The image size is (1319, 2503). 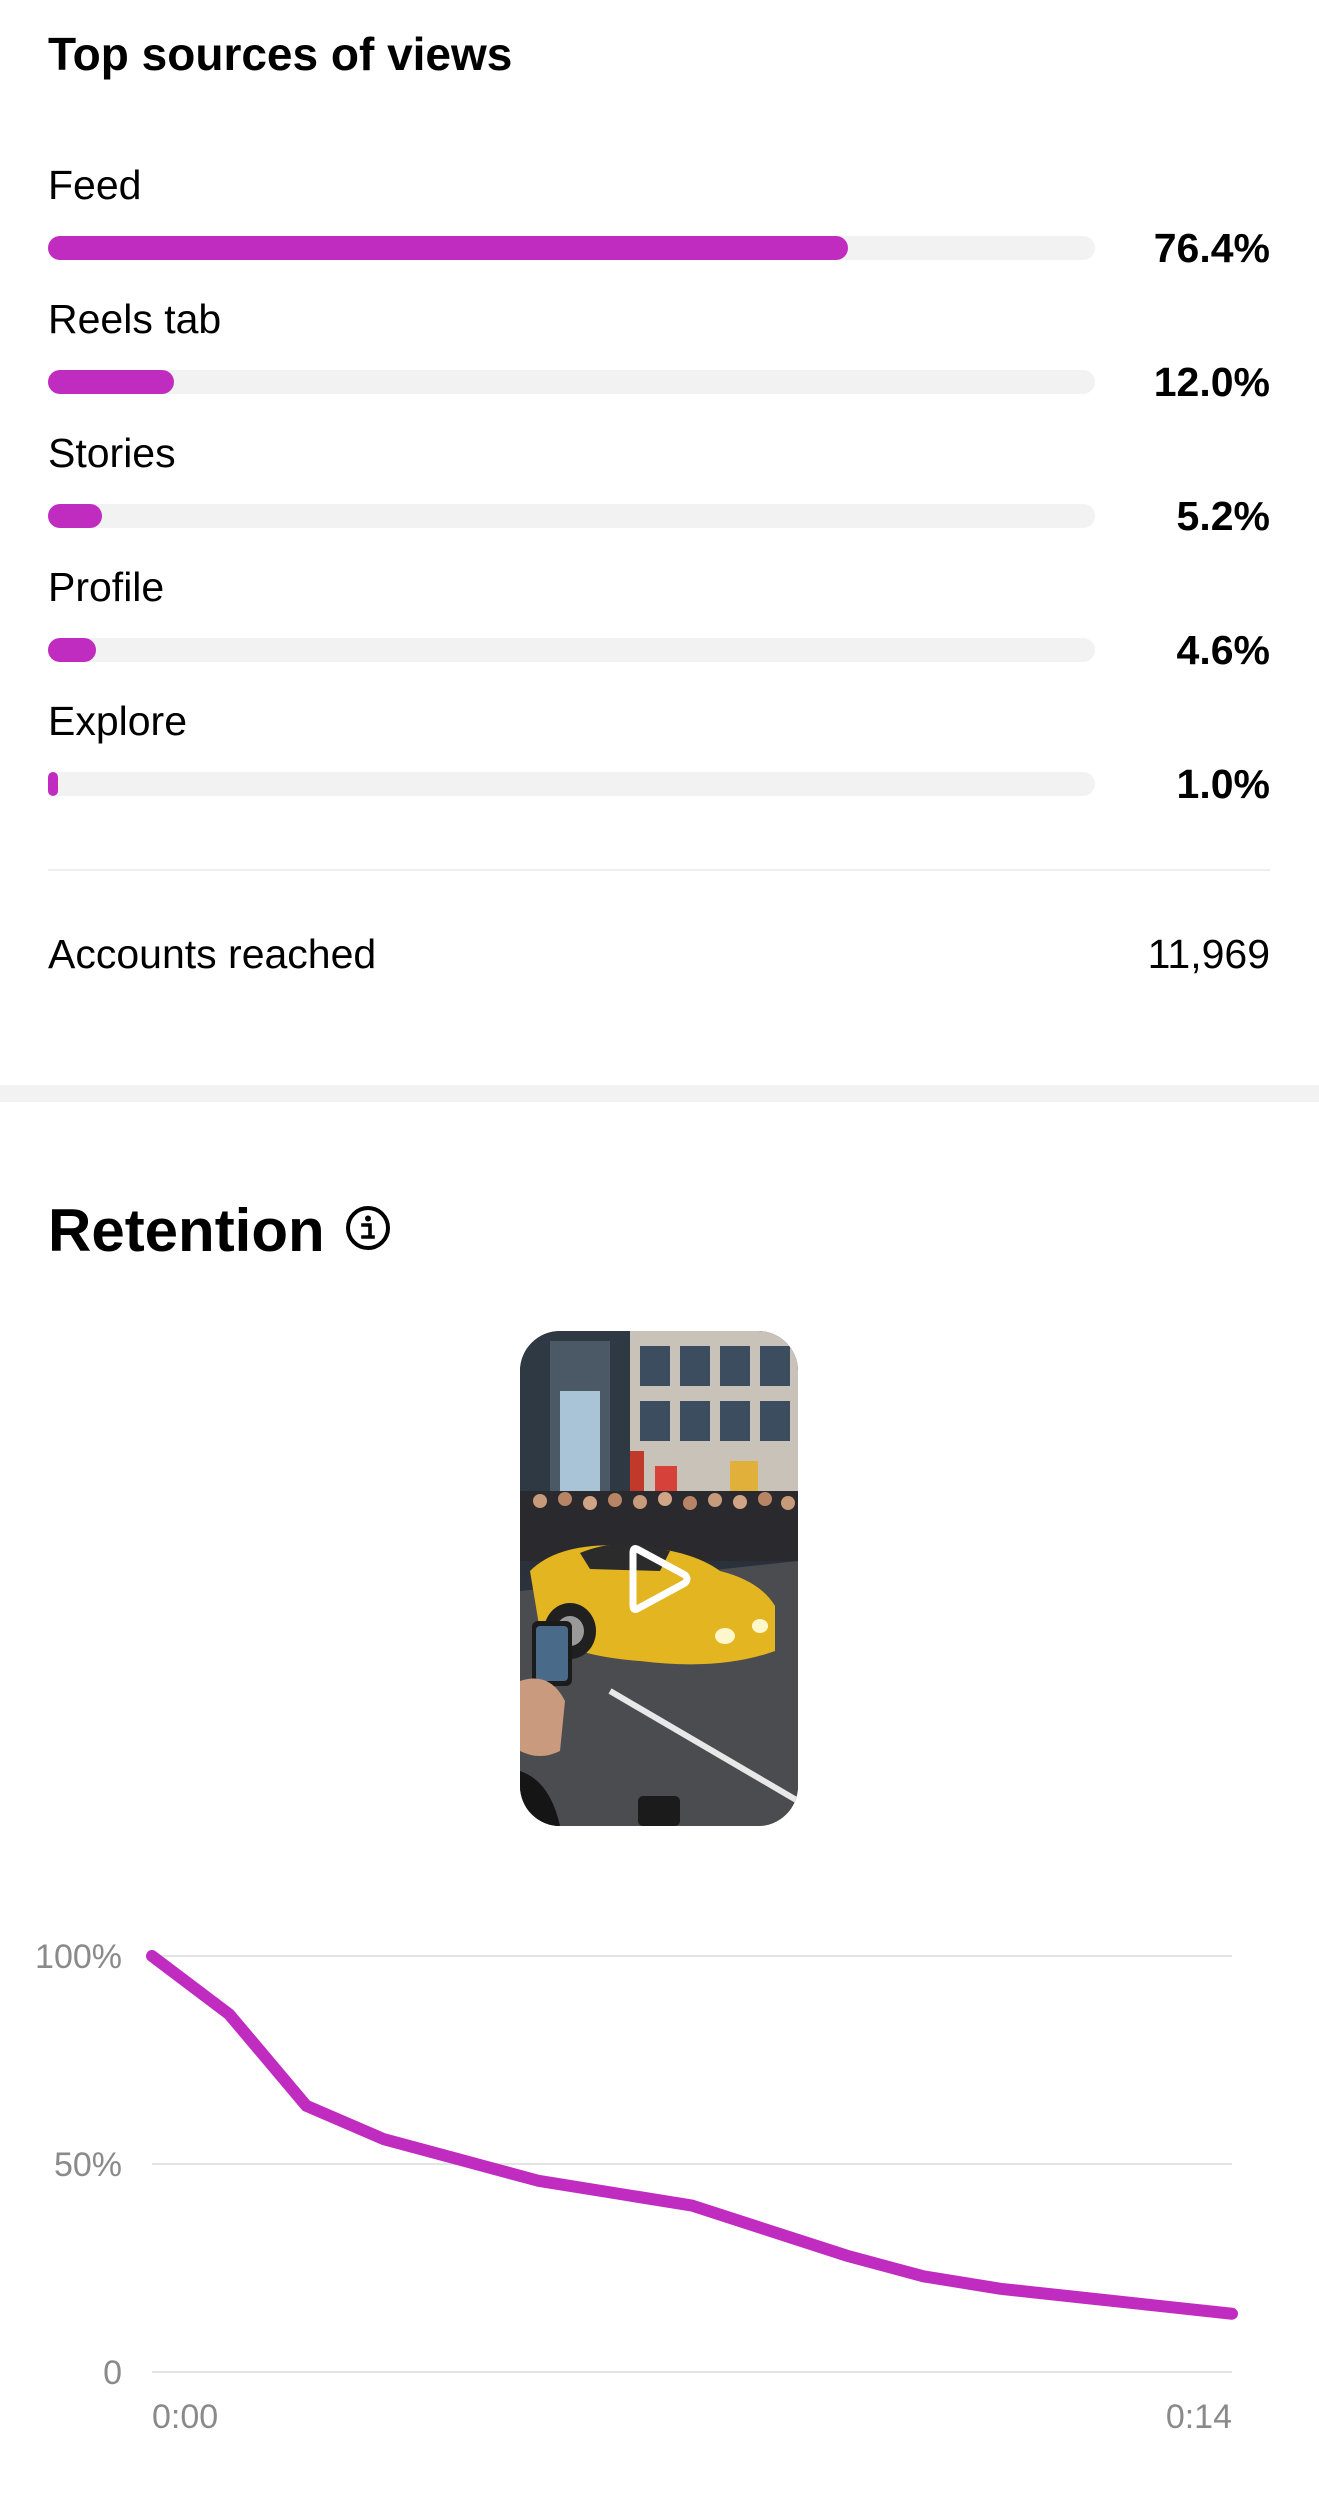 What do you see at coordinates (112, 453) in the screenshot?
I see `source-label: Stories` at bounding box center [112, 453].